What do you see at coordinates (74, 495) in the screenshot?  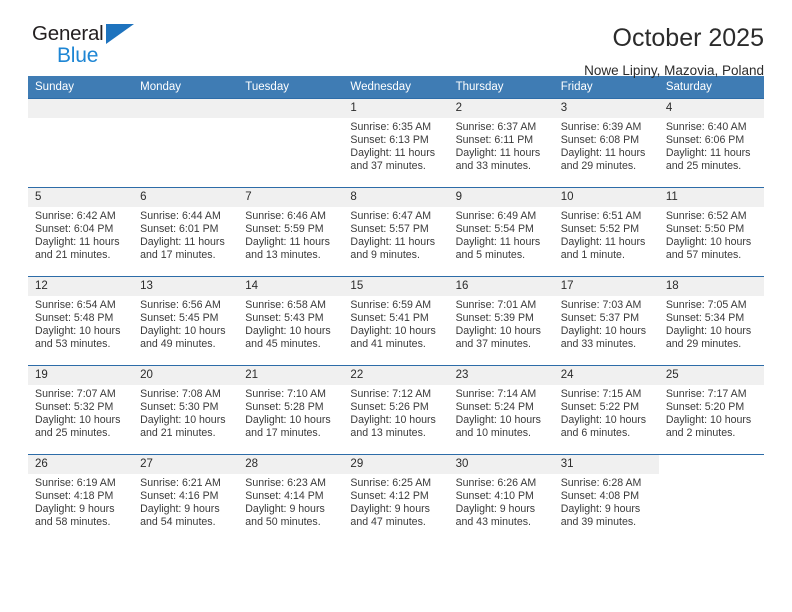 I see `sunset-time: Sunset: 4:18 PM` at bounding box center [74, 495].